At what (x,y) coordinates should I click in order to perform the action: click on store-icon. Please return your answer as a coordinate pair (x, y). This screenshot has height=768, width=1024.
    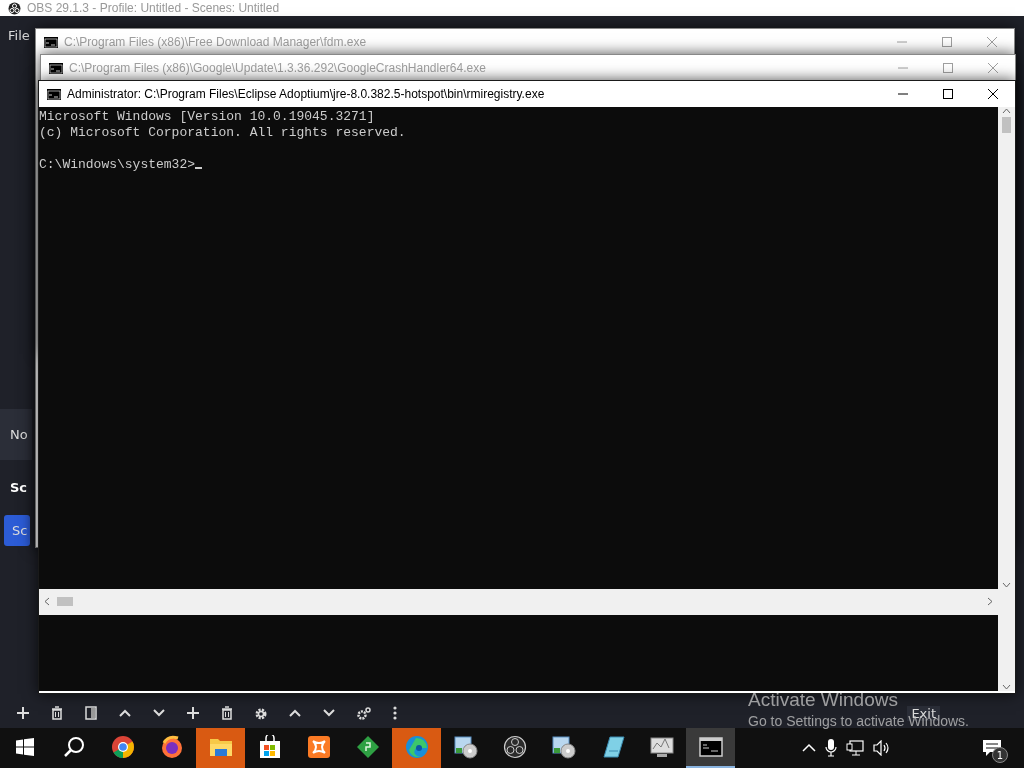
    Looking at the image, I should click on (269, 747).